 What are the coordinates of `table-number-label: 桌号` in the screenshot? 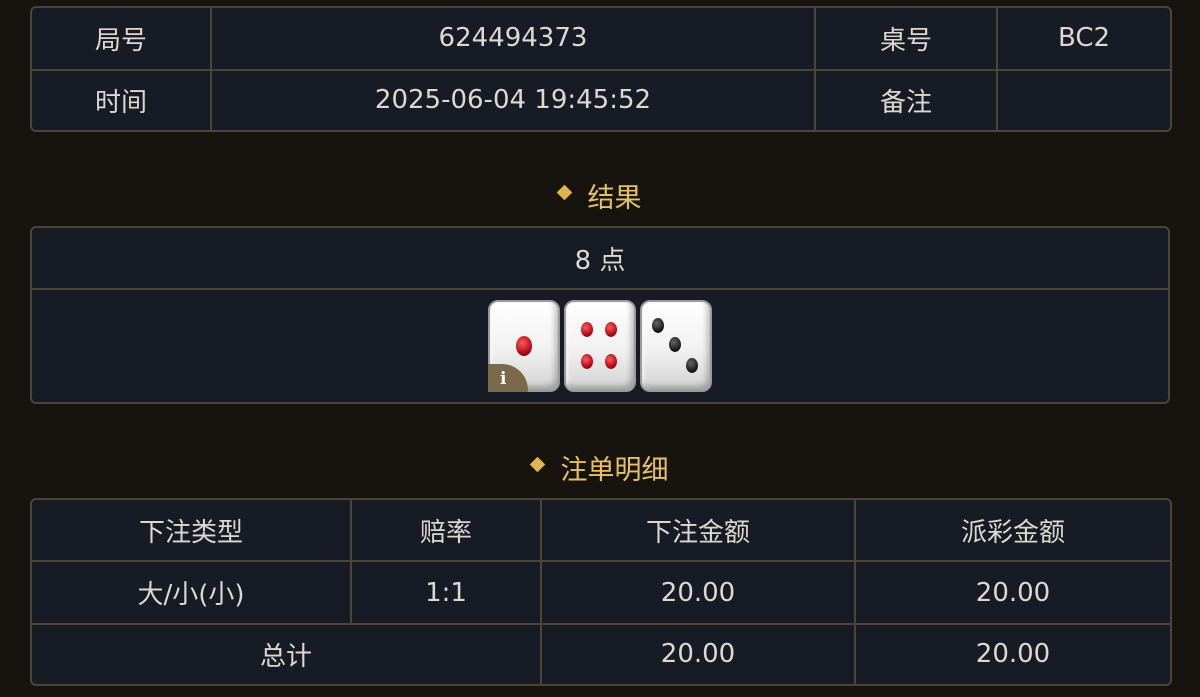 It's located at (907, 39).